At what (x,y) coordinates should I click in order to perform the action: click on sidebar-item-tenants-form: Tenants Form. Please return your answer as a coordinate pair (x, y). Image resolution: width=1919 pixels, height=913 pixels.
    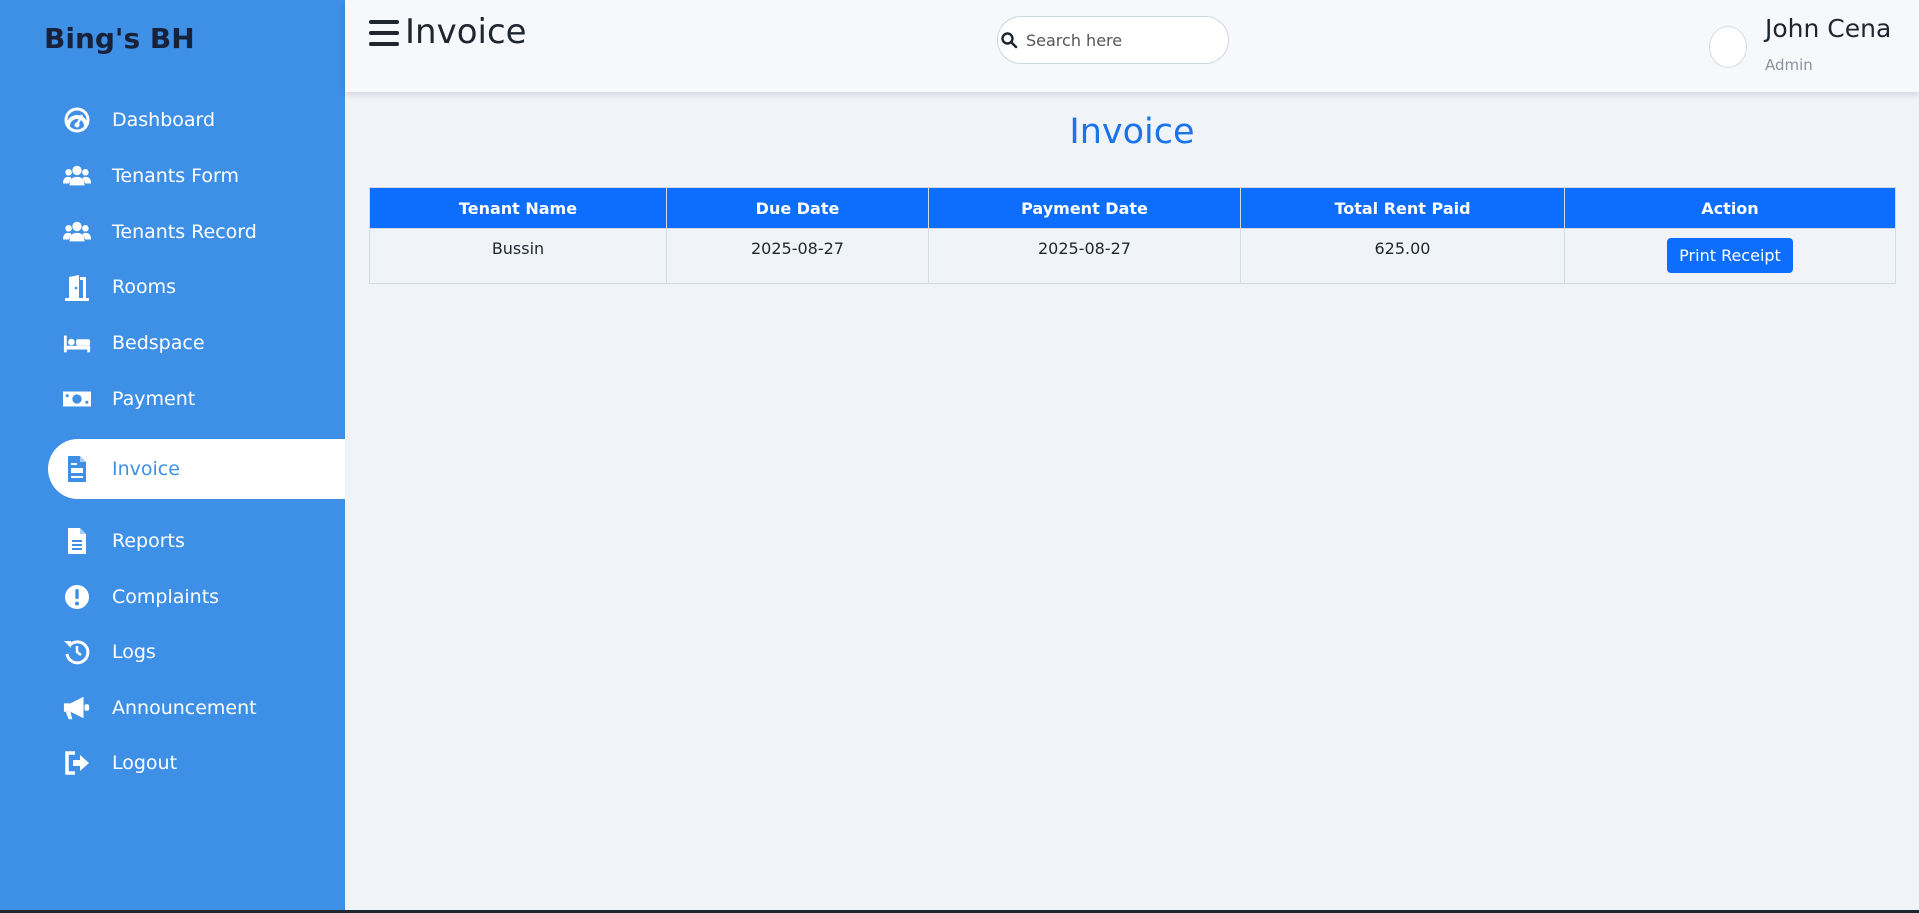
    Looking at the image, I should click on (196, 176).